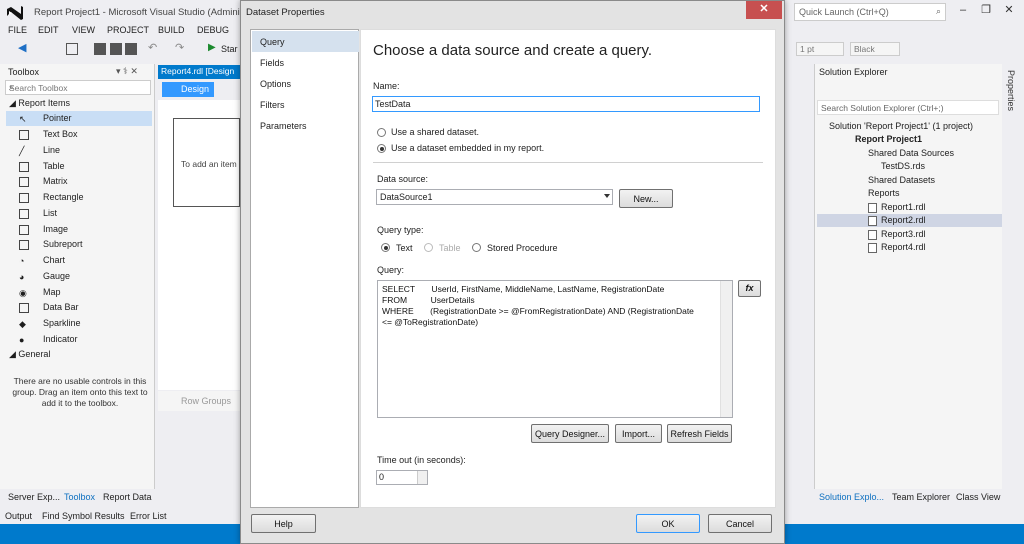  What do you see at coordinates (450, 248) in the screenshot?
I see `radio-table-label: Table` at bounding box center [450, 248].